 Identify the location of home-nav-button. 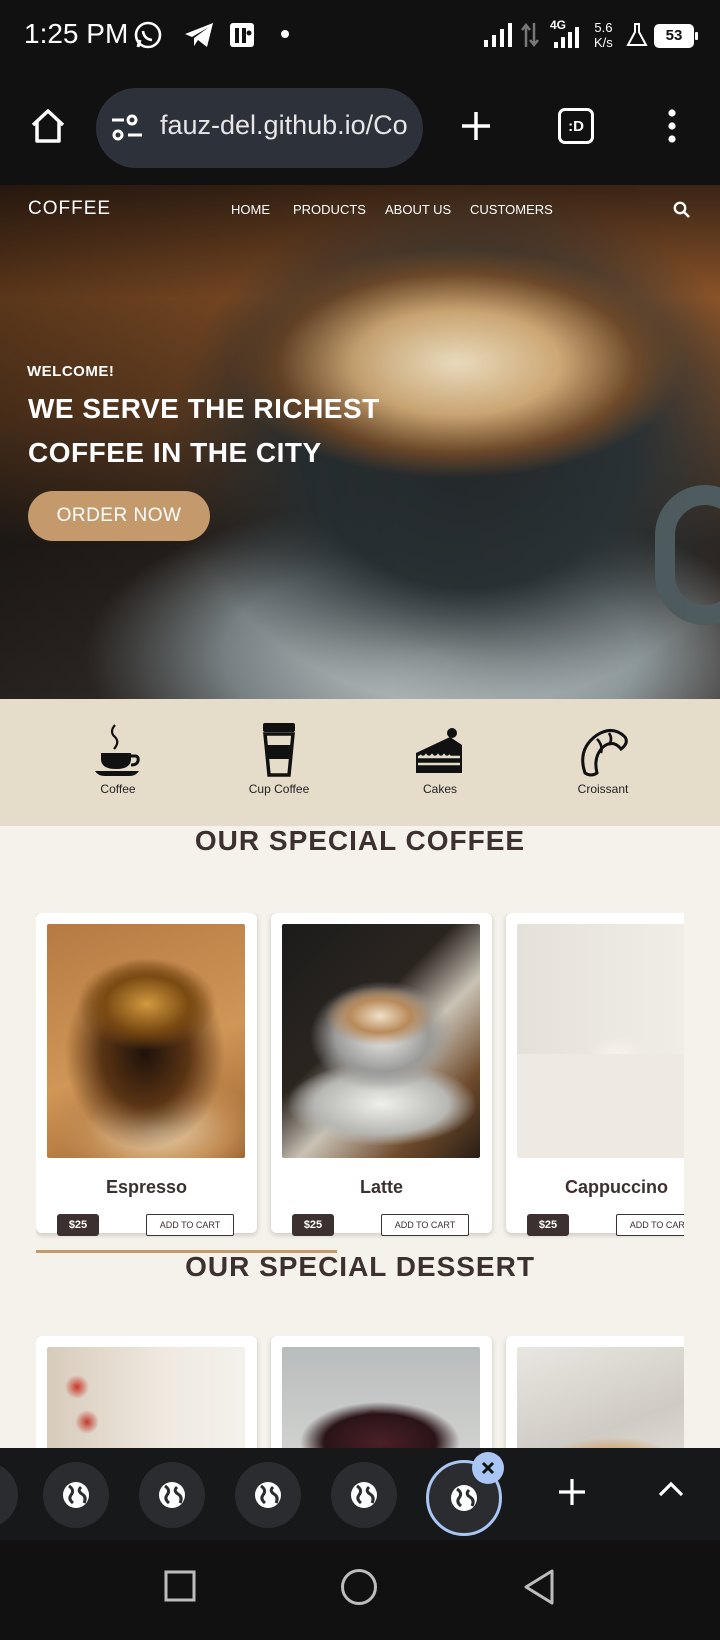
(359, 1589).